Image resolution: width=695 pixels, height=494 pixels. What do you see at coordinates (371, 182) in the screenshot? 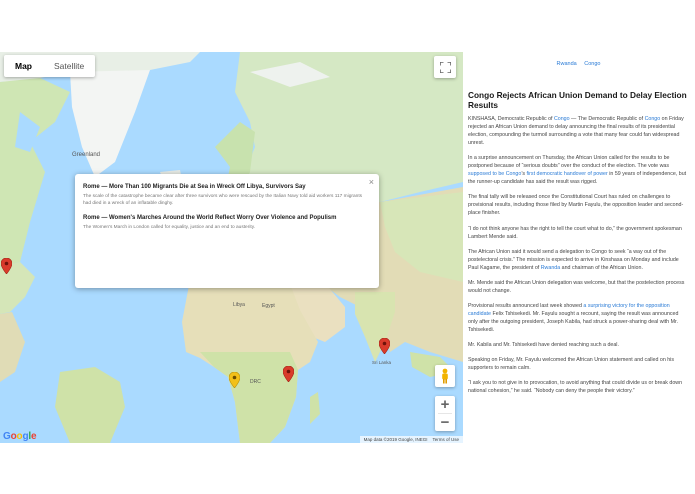
I see `info-window-close-button: ×` at bounding box center [371, 182].